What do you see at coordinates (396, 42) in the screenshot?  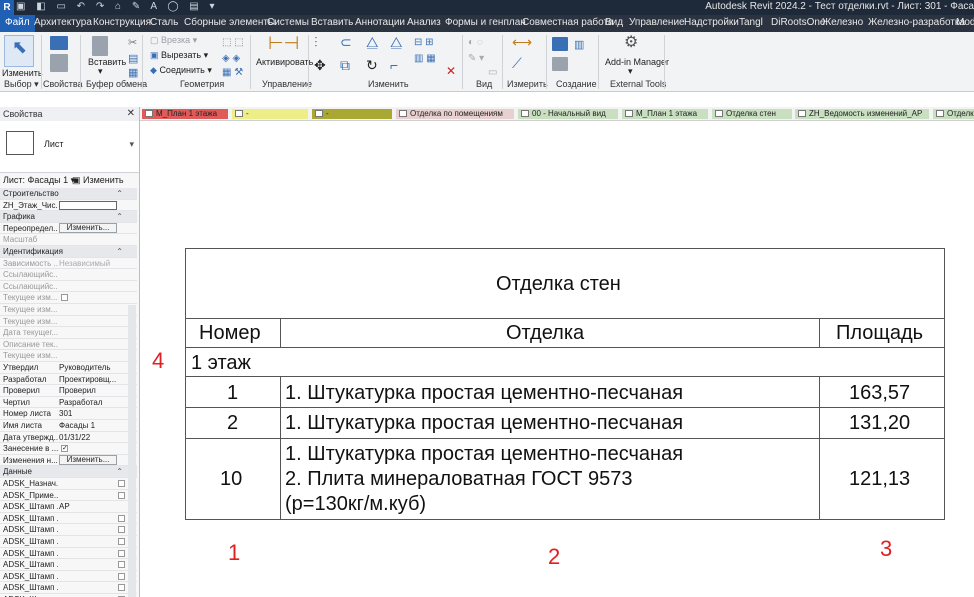 I see `mirror-draw-icon: ⧋` at bounding box center [396, 42].